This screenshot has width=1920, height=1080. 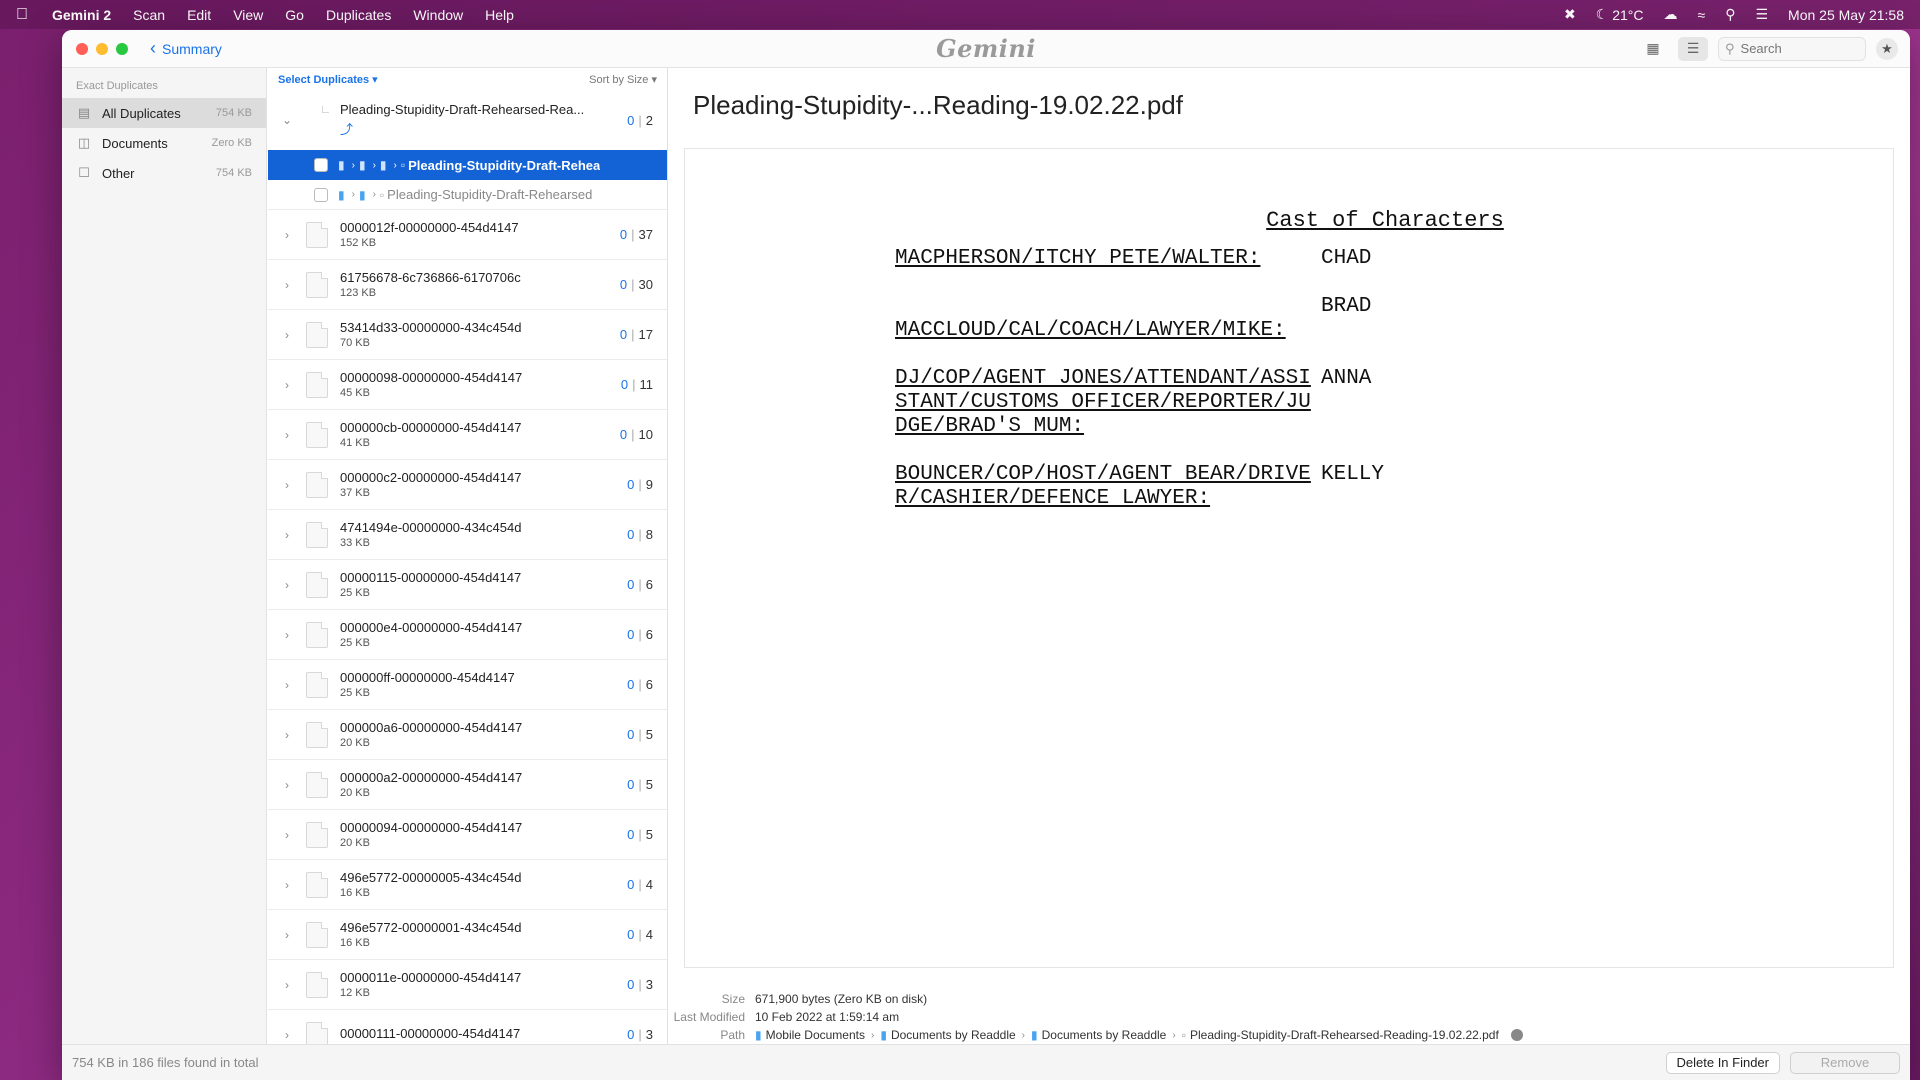 I want to click on duplicate-group-row: › 000000a2-00000000-454d4147 20 KB 0 | 5, so click(x=467, y=785).